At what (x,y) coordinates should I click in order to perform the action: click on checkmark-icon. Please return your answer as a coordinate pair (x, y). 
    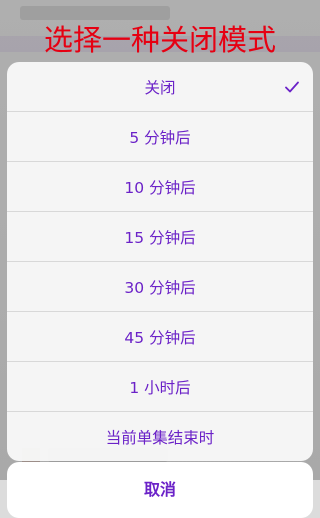
    Looking at the image, I should click on (292, 86).